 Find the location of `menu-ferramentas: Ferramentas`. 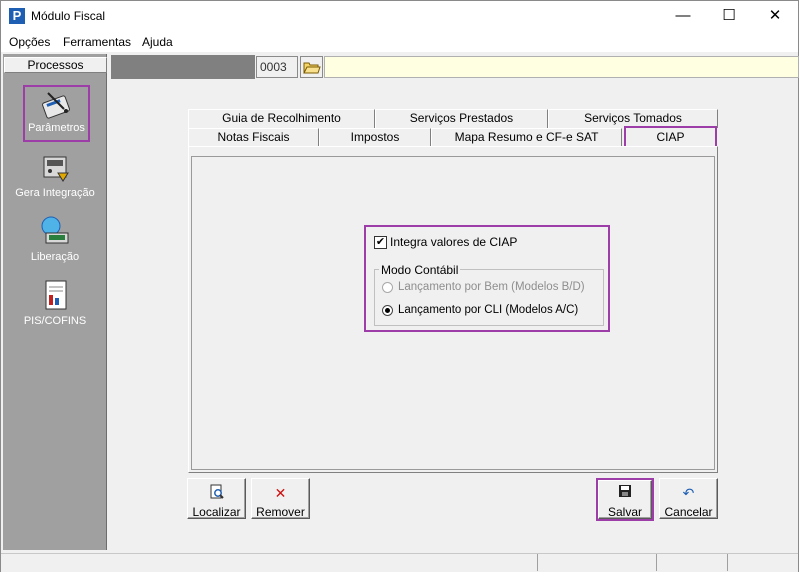

menu-ferramentas: Ferramentas is located at coordinates (97, 42).